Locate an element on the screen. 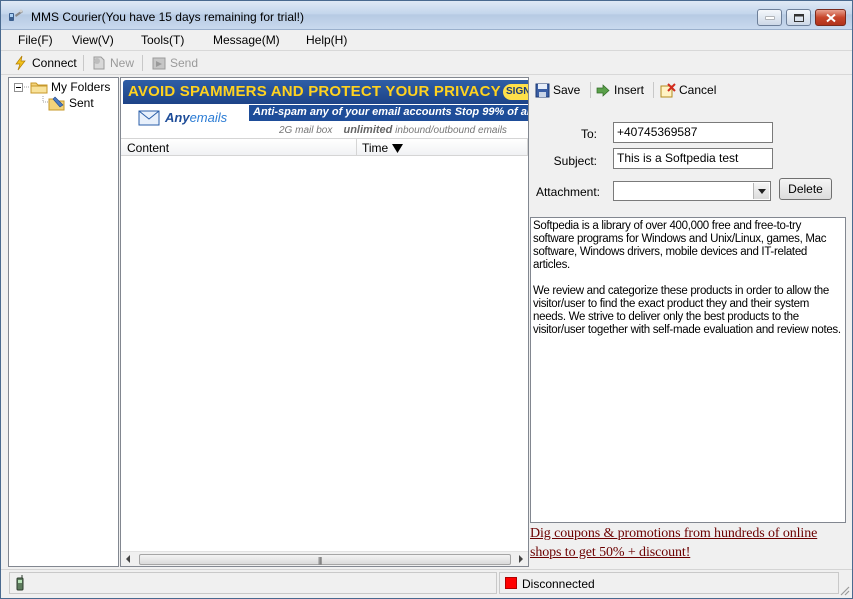  tree-item-my-folders: My Folders is located at coordinates (70, 87).